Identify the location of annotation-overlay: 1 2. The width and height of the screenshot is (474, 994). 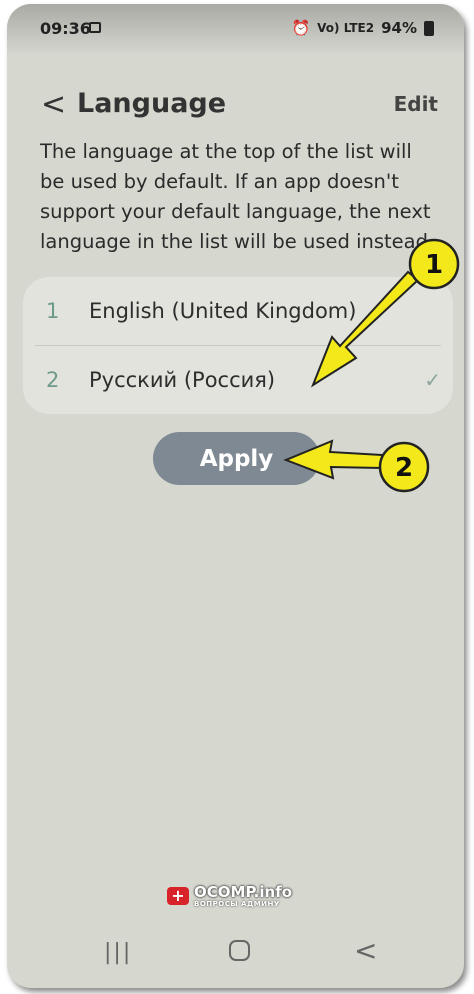
(371, 365).